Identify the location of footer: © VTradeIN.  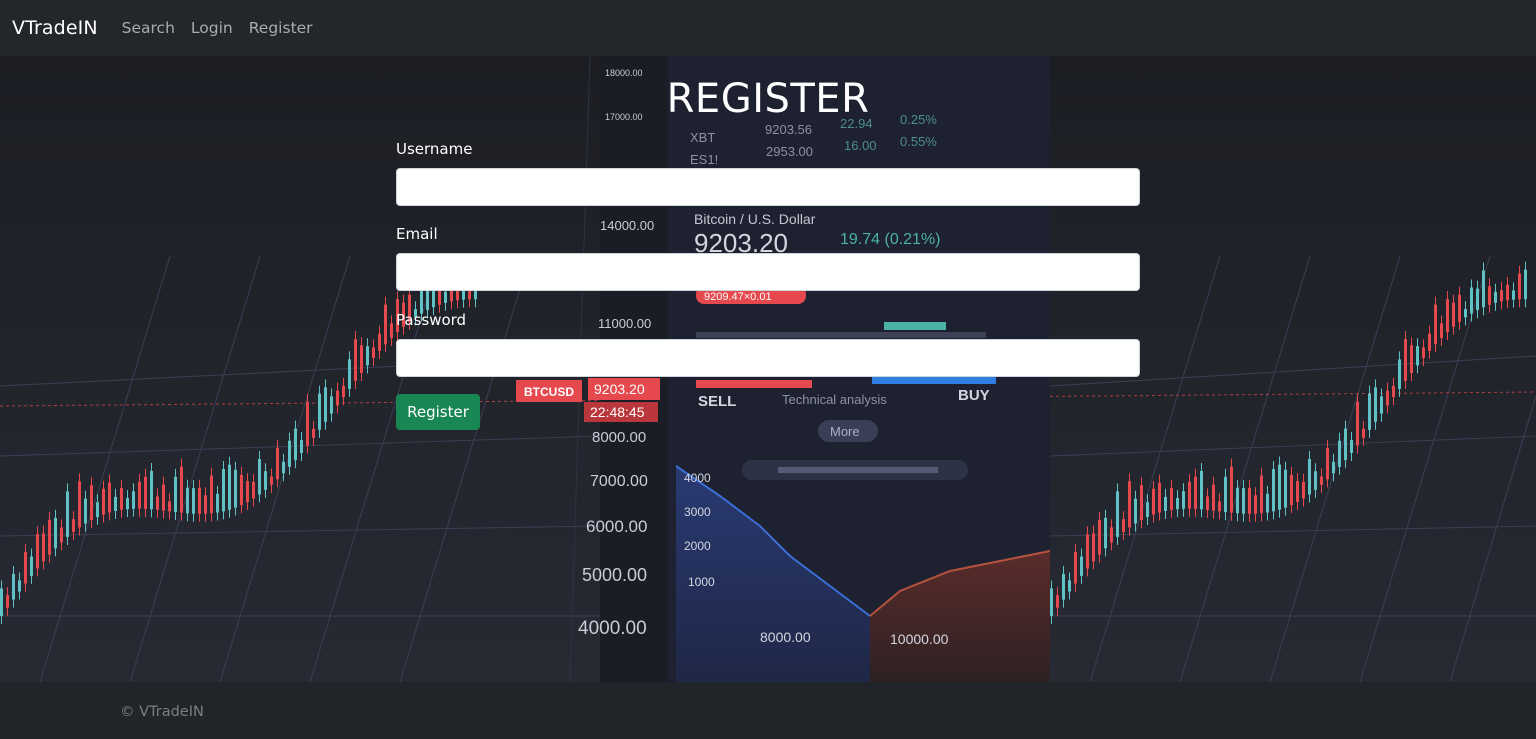
(768, 710).